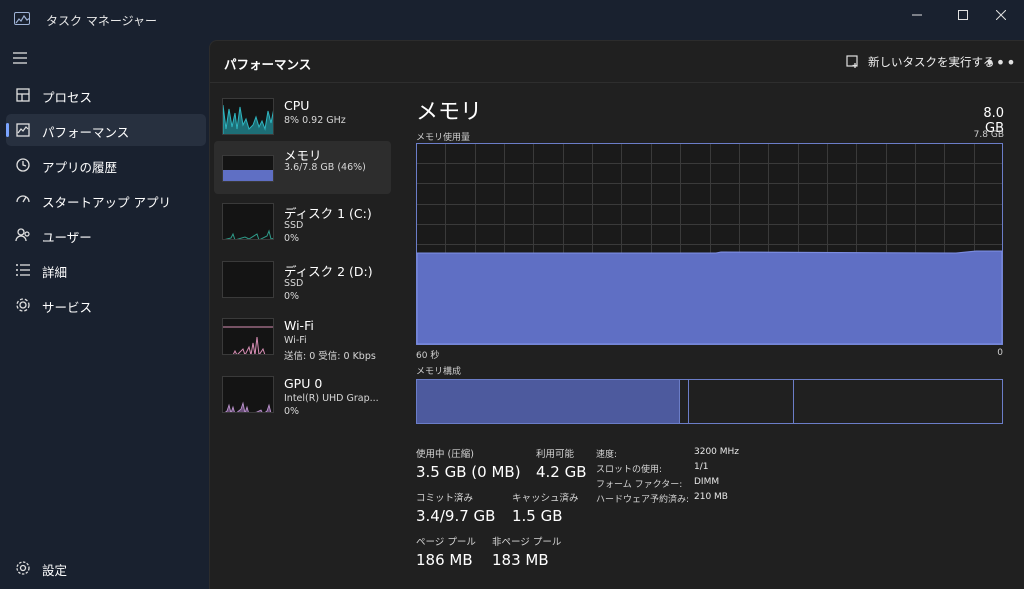 This screenshot has height=589, width=1024. I want to click on nav-label: 詳細, so click(55, 272).